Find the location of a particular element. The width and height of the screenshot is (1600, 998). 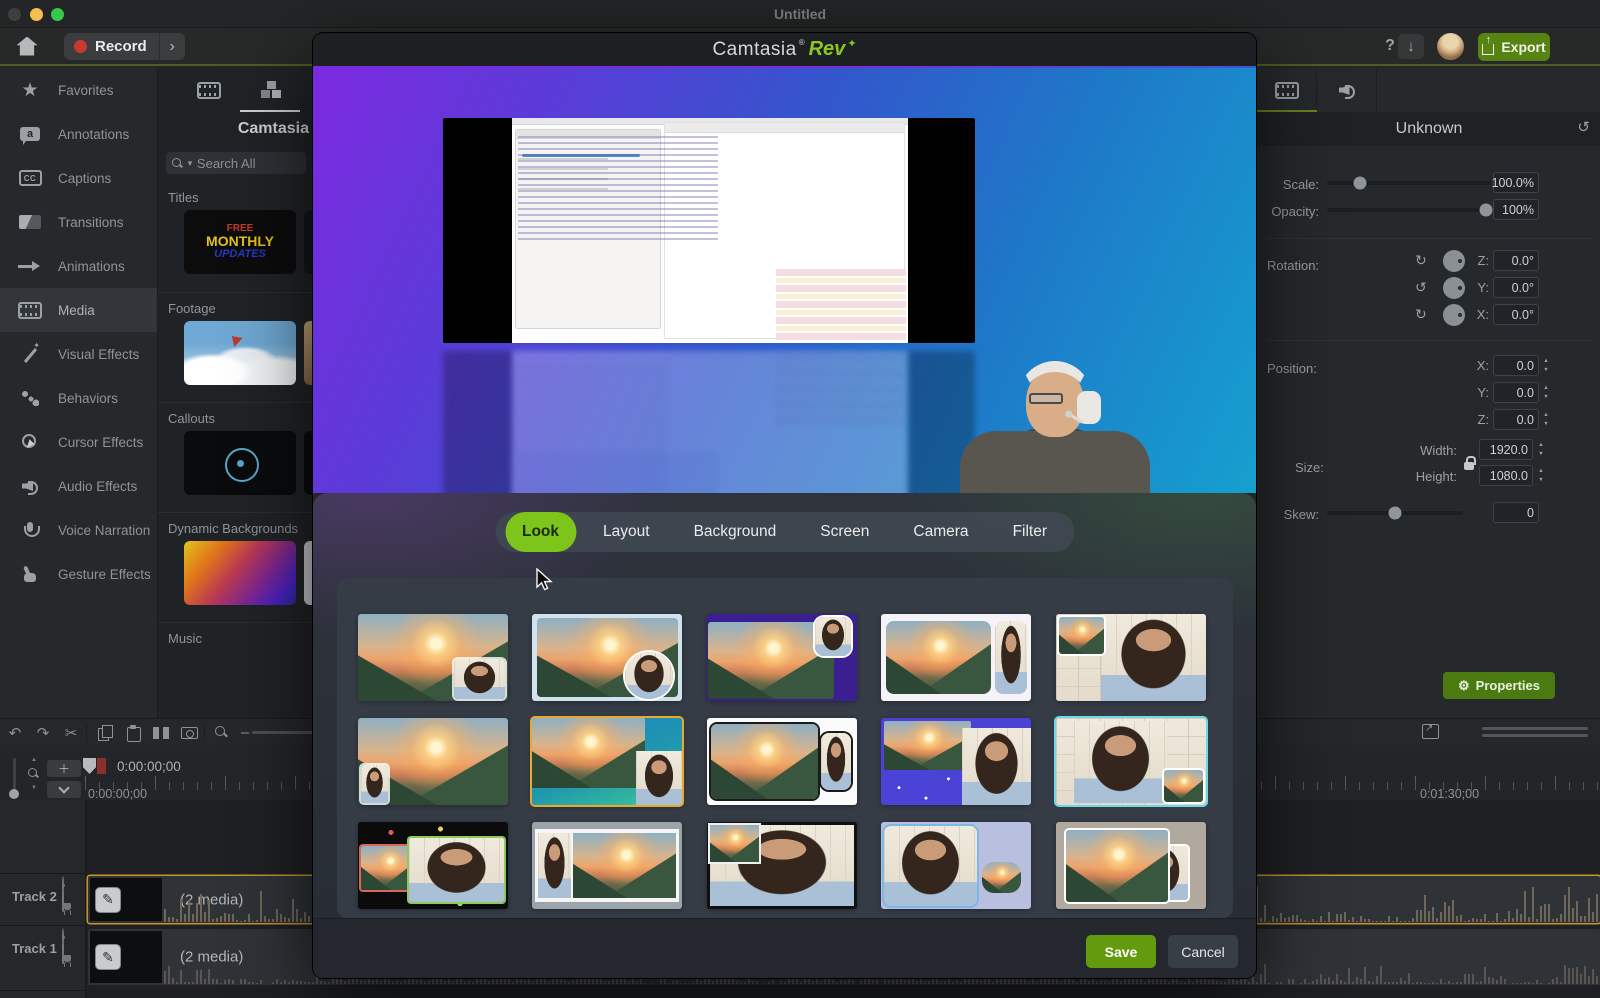

sidebar-item-visual-effects: Visual Effects is located at coordinates (78, 354).